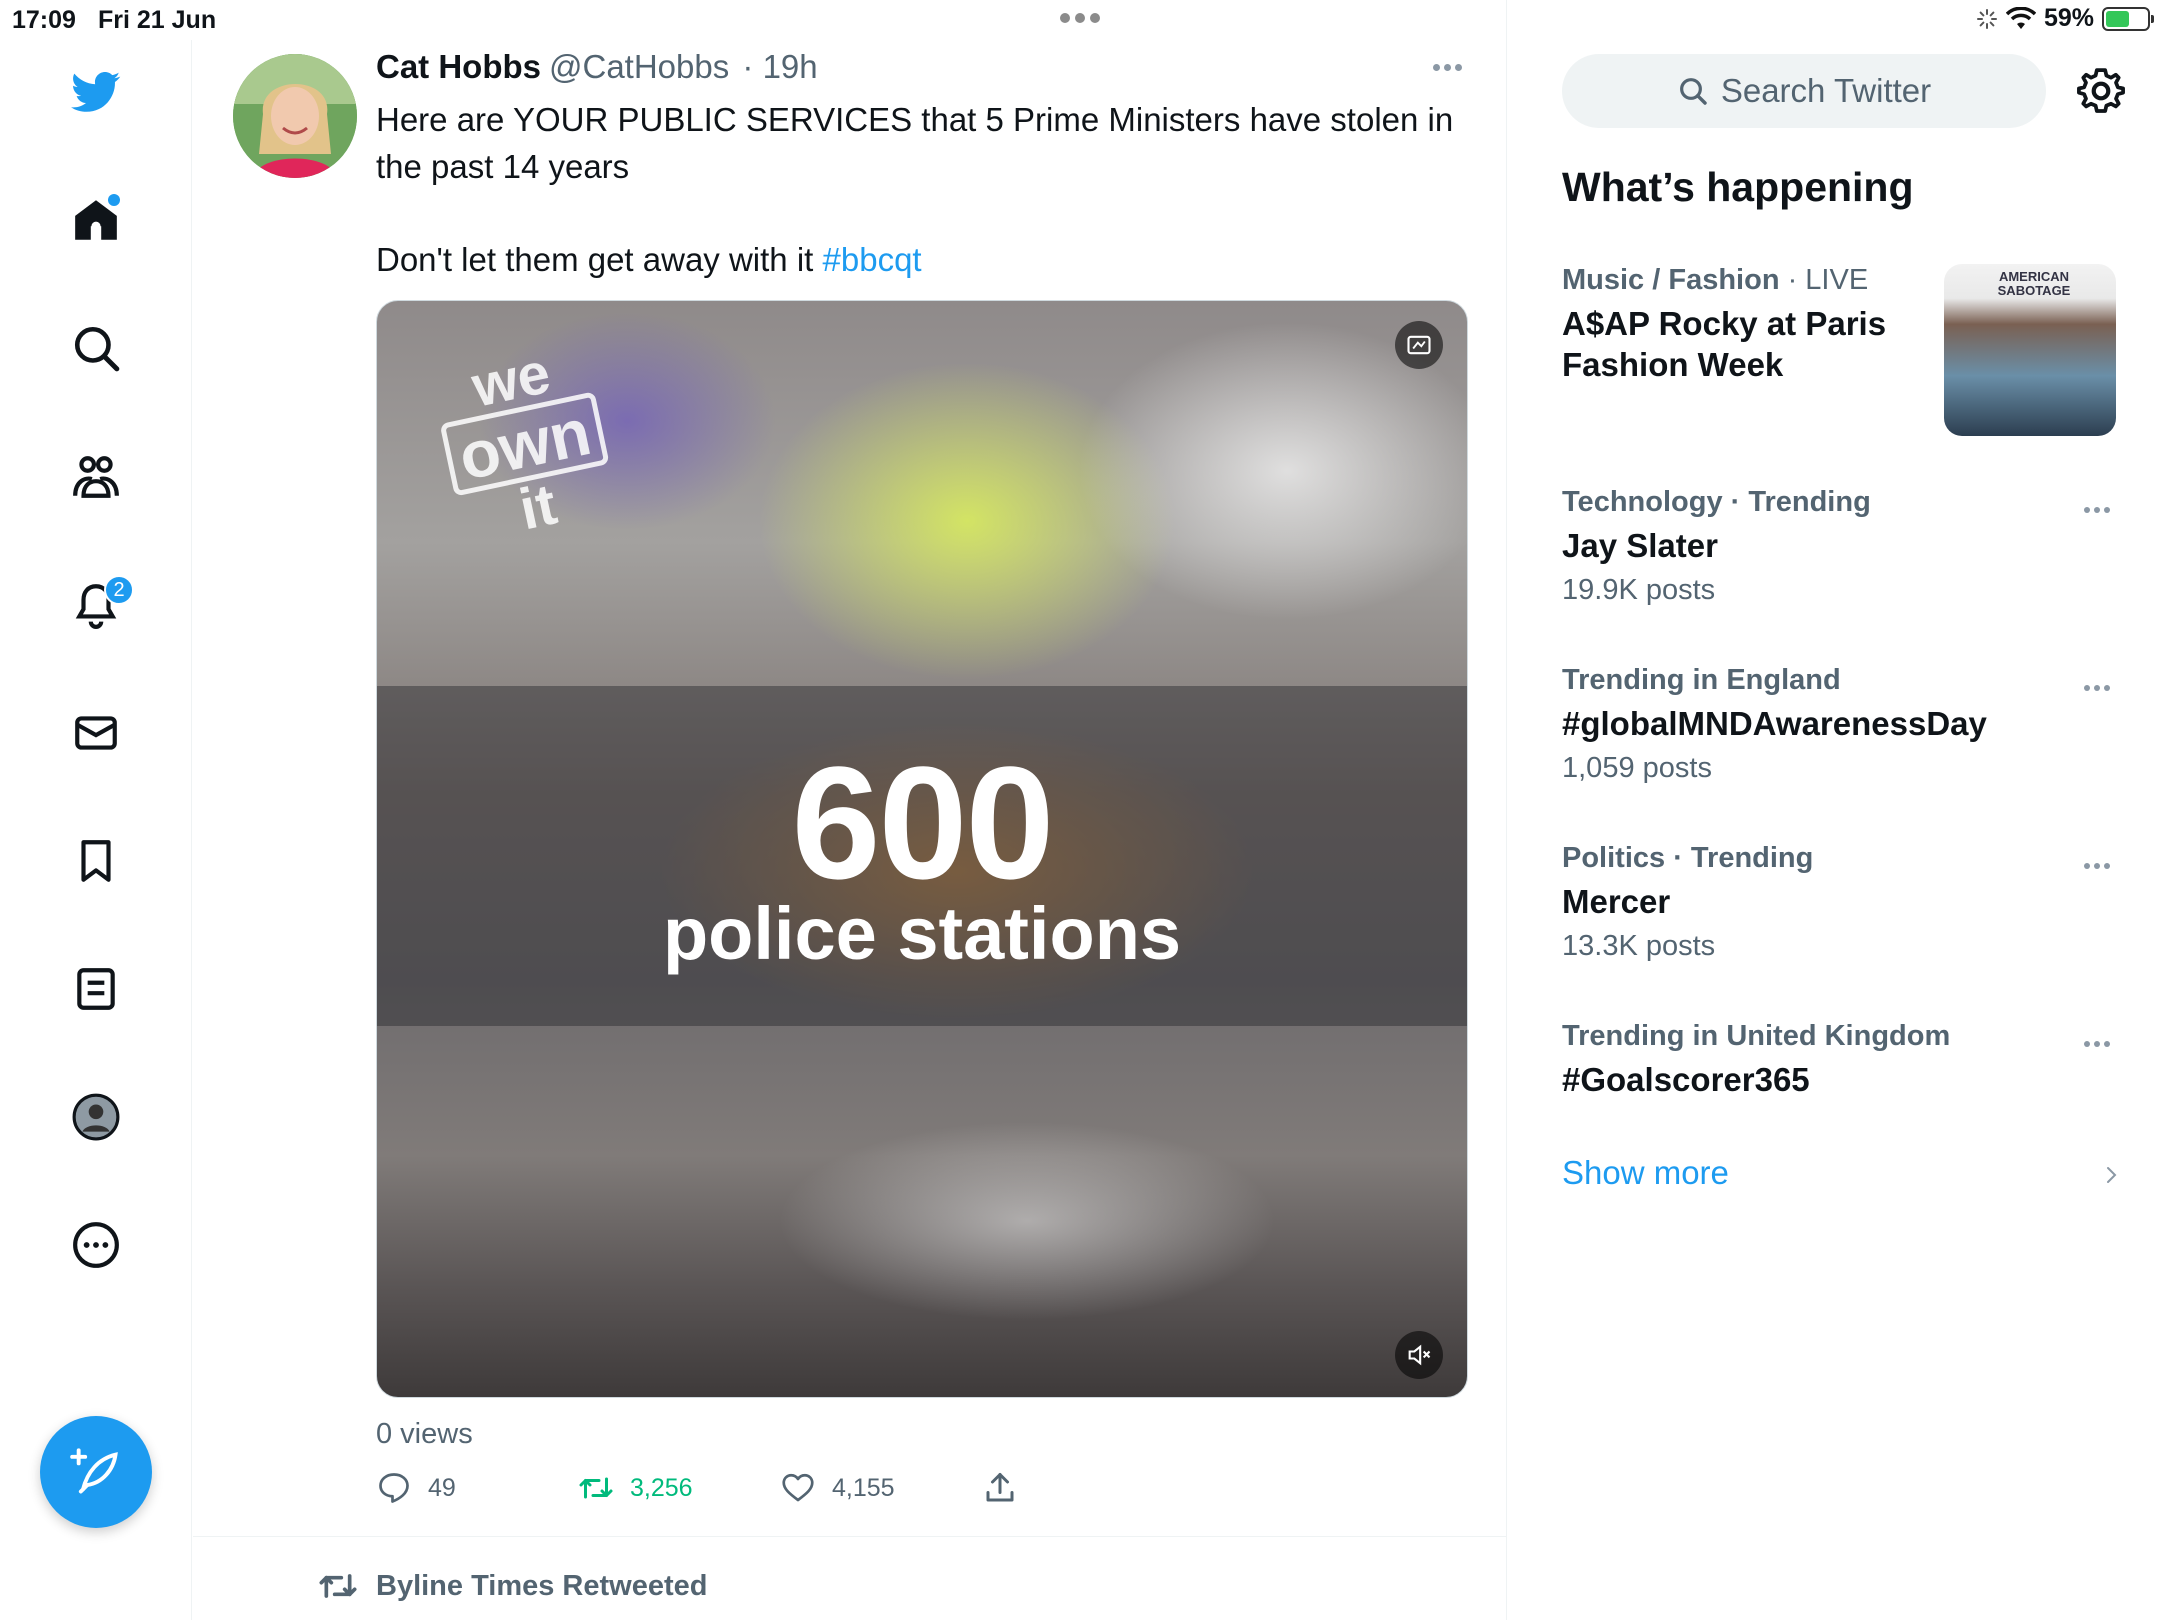 This screenshot has height=1620, width=2160. I want to click on people-icon, so click(96, 477).